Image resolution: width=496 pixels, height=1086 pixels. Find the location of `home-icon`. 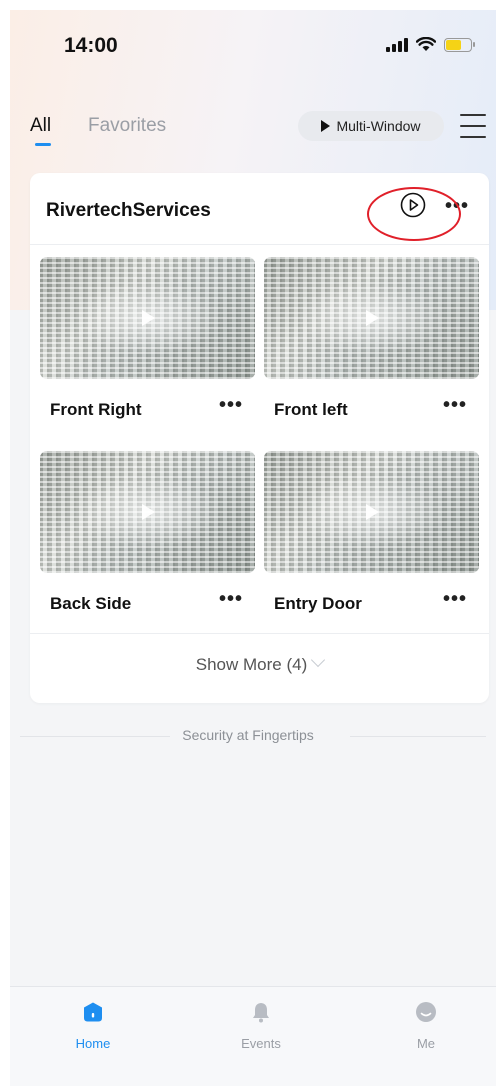

home-icon is located at coordinates (93, 1012).